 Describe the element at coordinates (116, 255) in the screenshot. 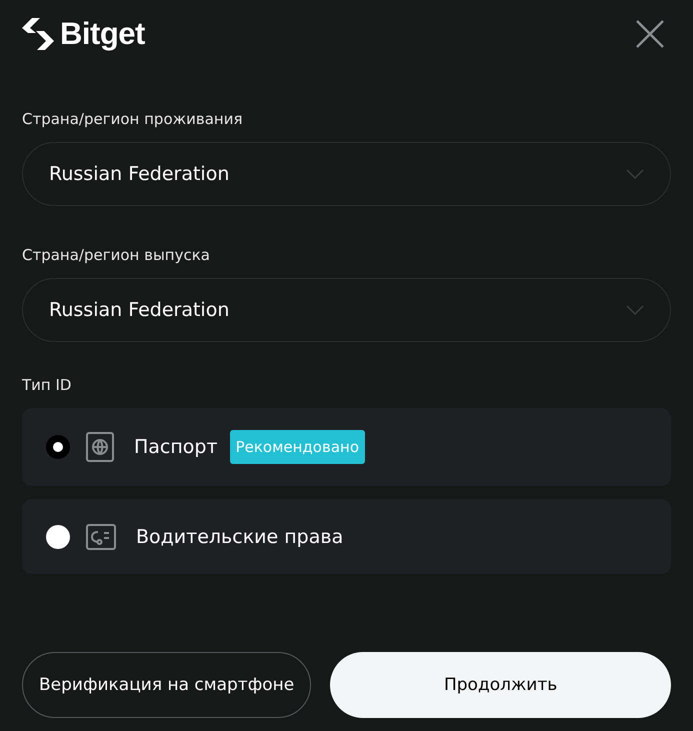

I see `field-label: Страна/регион выпуска` at that location.